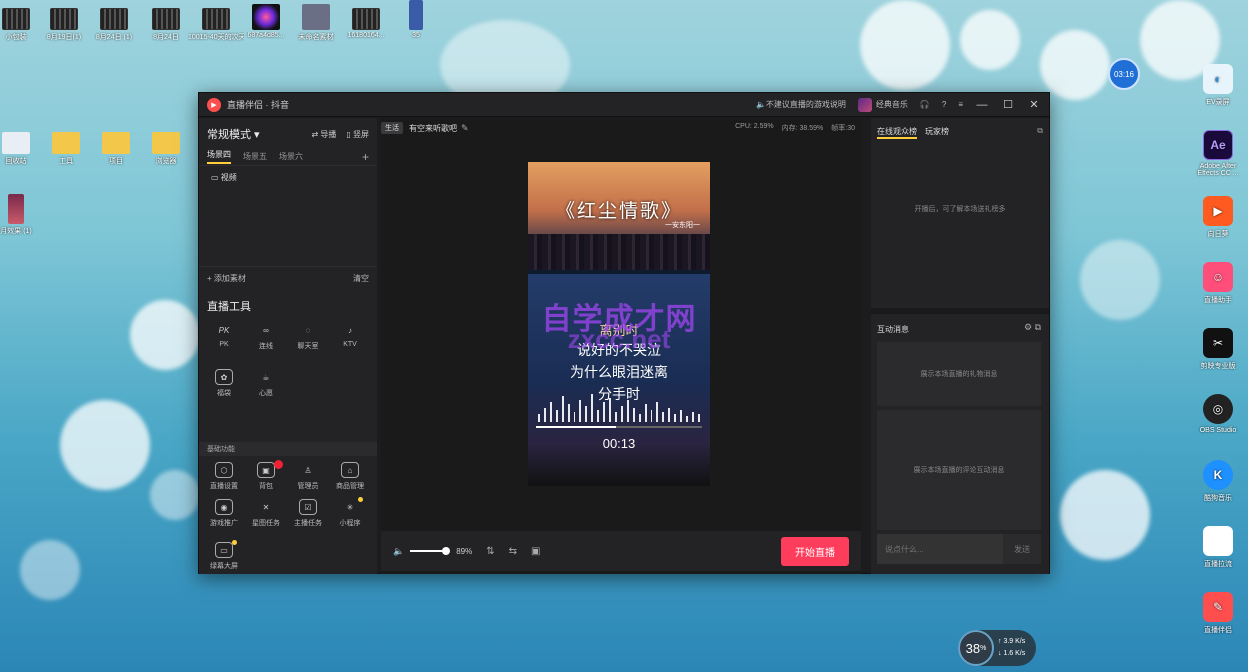  Describe the element at coordinates (618, 211) in the screenshot. I see `song-title: 《红尘情歌》` at that location.